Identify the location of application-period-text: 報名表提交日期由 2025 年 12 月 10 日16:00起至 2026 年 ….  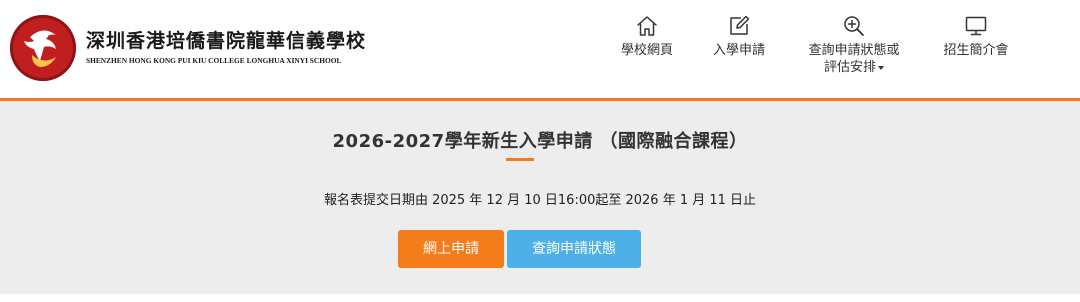
(540, 200).